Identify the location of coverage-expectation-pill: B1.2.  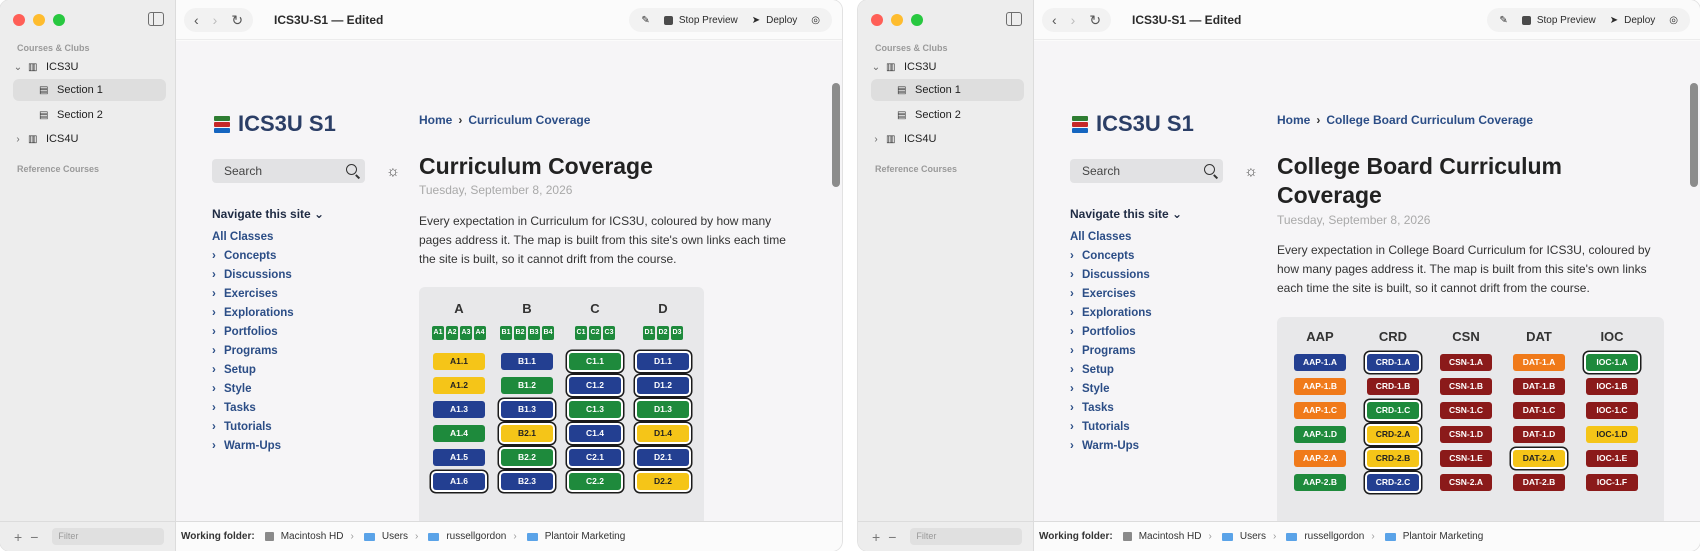
(527, 385).